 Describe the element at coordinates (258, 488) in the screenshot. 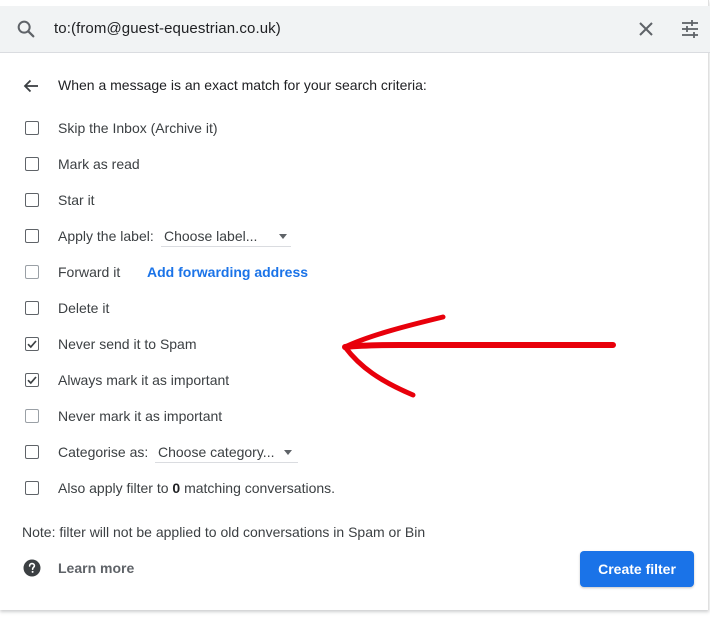

I see `label-suffix: matching conversations.` at that location.